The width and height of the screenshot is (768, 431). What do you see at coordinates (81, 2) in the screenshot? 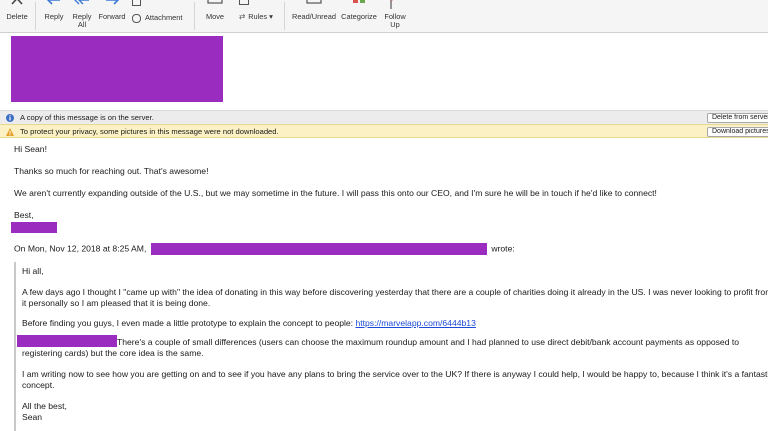
I see `reply-all-icon` at bounding box center [81, 2].